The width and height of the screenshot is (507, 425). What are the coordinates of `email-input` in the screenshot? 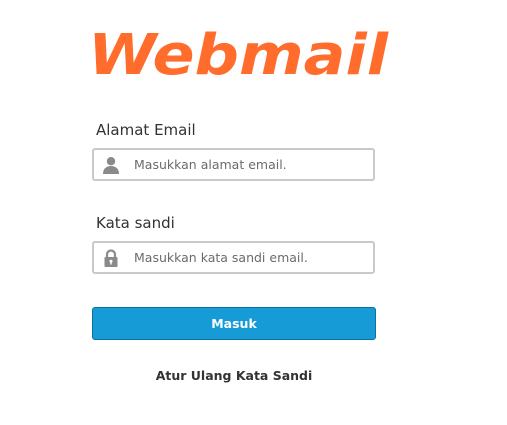 It's located at (249, 164).